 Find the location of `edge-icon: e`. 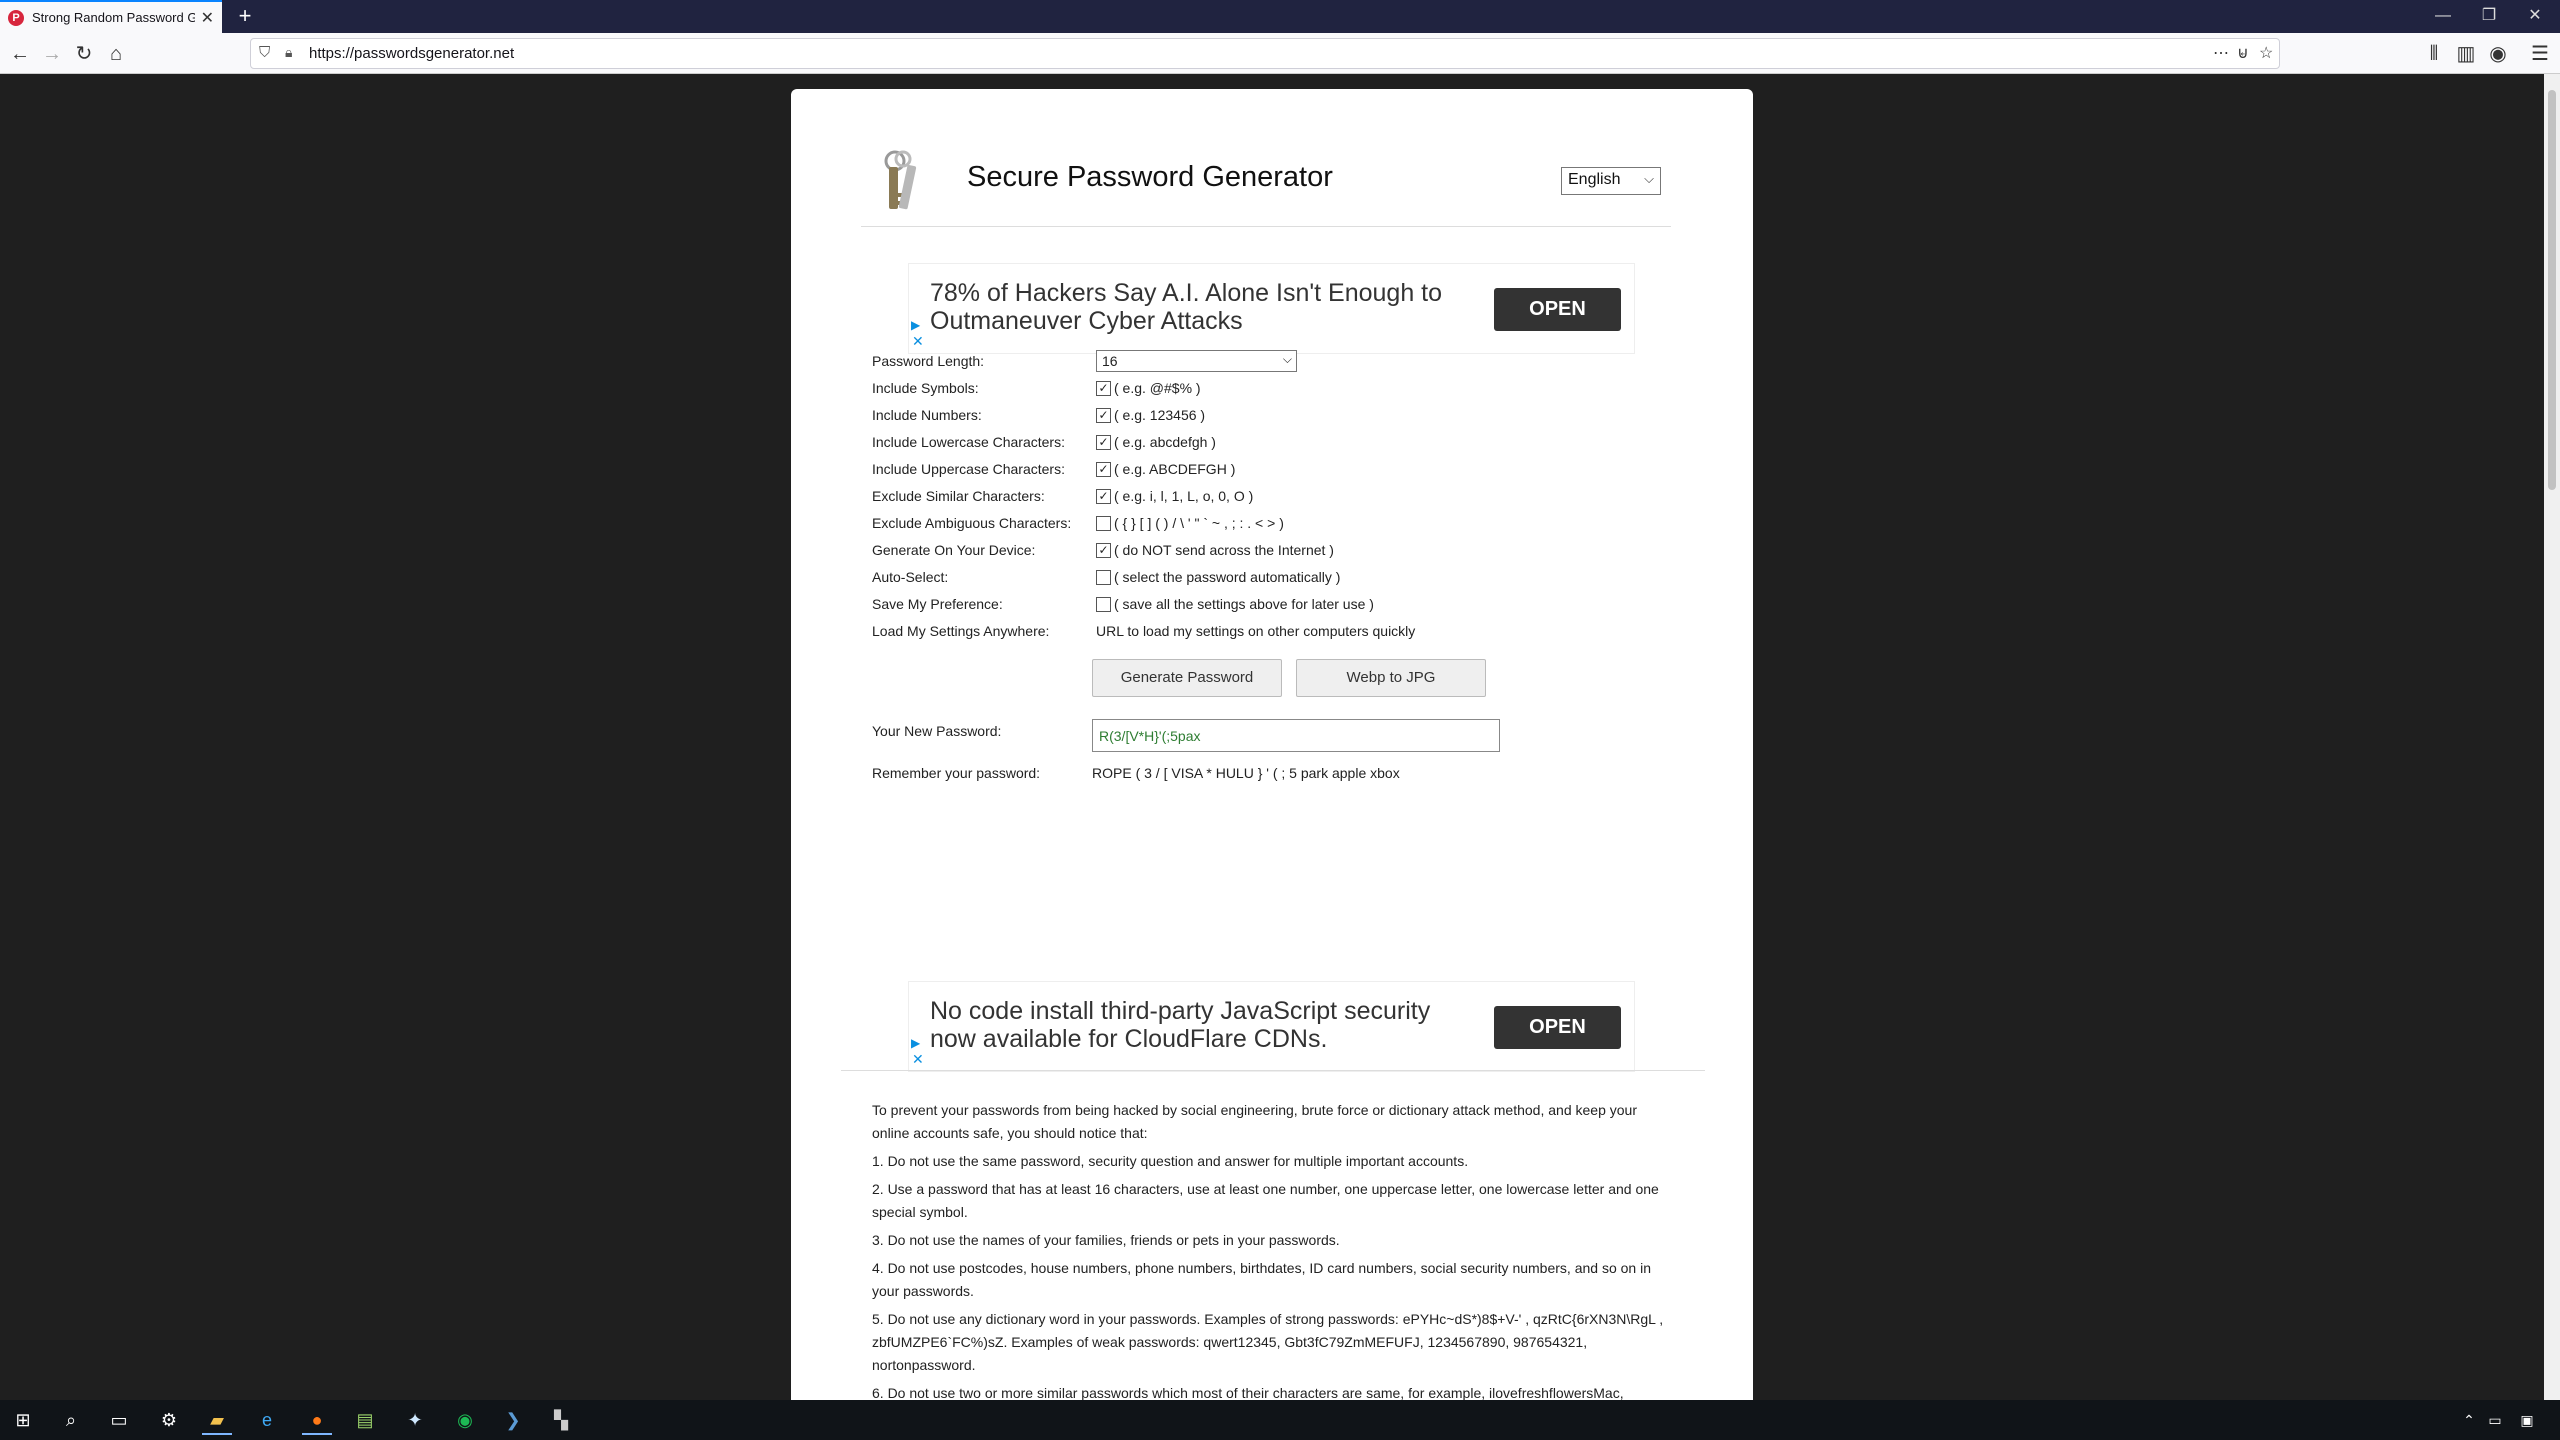

edge-icon: e is located at coordinates (267, 1420).